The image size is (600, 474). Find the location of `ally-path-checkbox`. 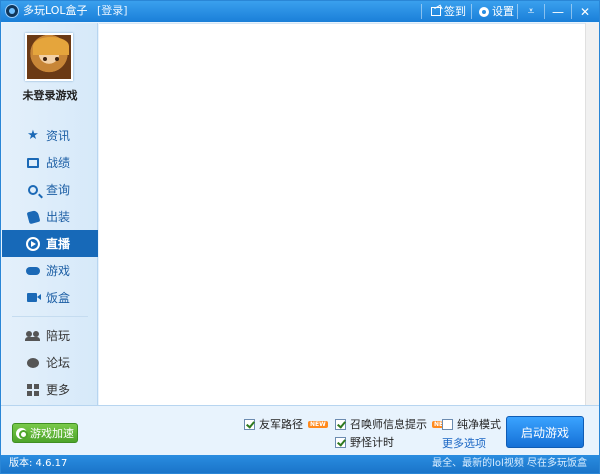

ally-path-checkbox is located at coordinates (249, 424).